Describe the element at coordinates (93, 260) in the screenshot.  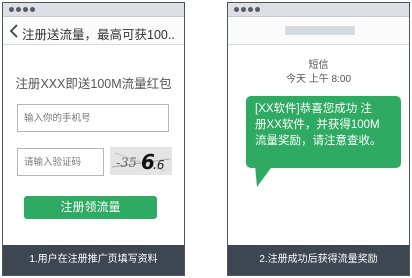
I see `step-caption: 1.用户在注册推广页填写资料` at that location.